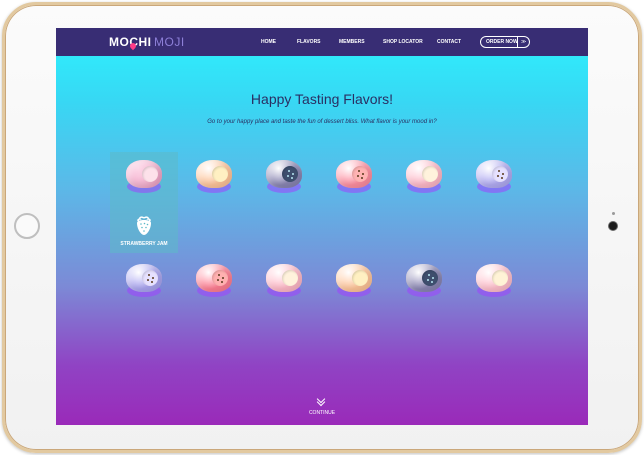 This screenshot has height=455, width=644. I want to click on home-button, so click(27, 226).